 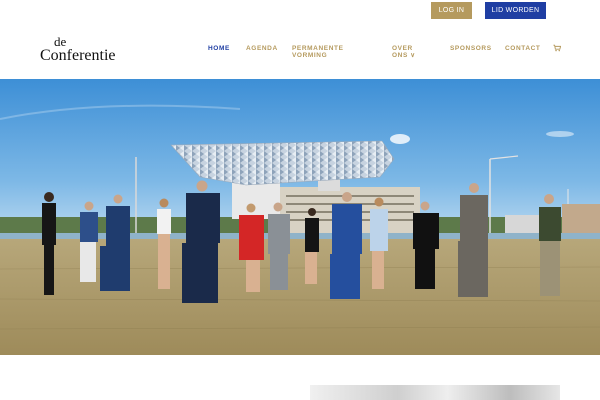 I want to click on nav-sponsors-label: SPONSORS, so click(x=471, y=48).